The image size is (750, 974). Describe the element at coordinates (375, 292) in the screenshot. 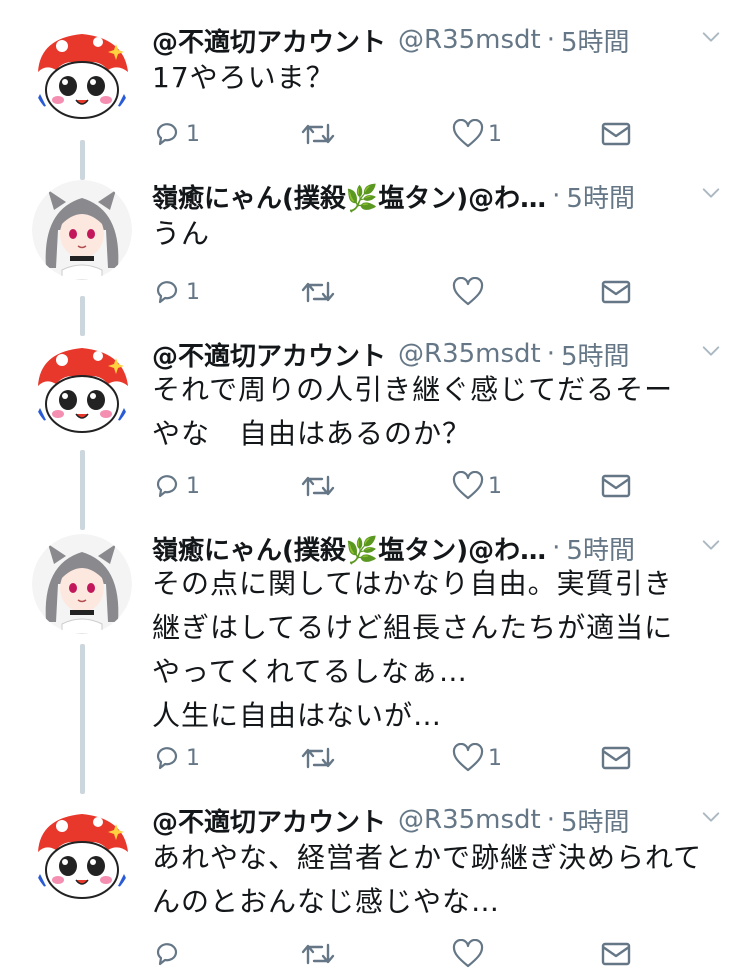

I see `tweet-actions: 1` at that location.